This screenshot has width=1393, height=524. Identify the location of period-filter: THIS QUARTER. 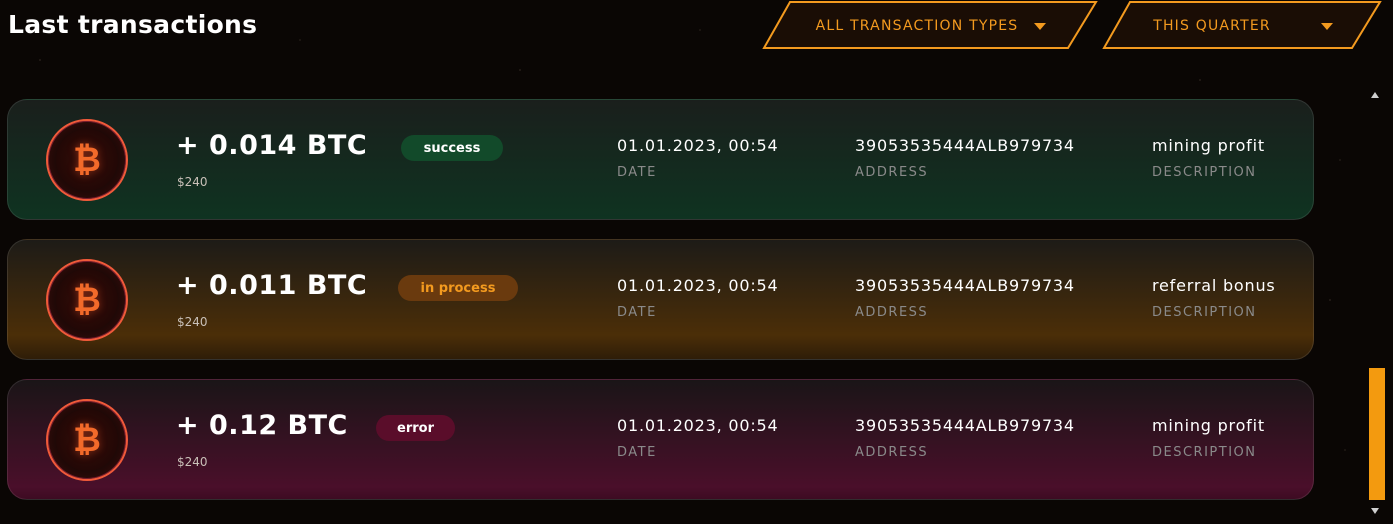
(1243, 25).